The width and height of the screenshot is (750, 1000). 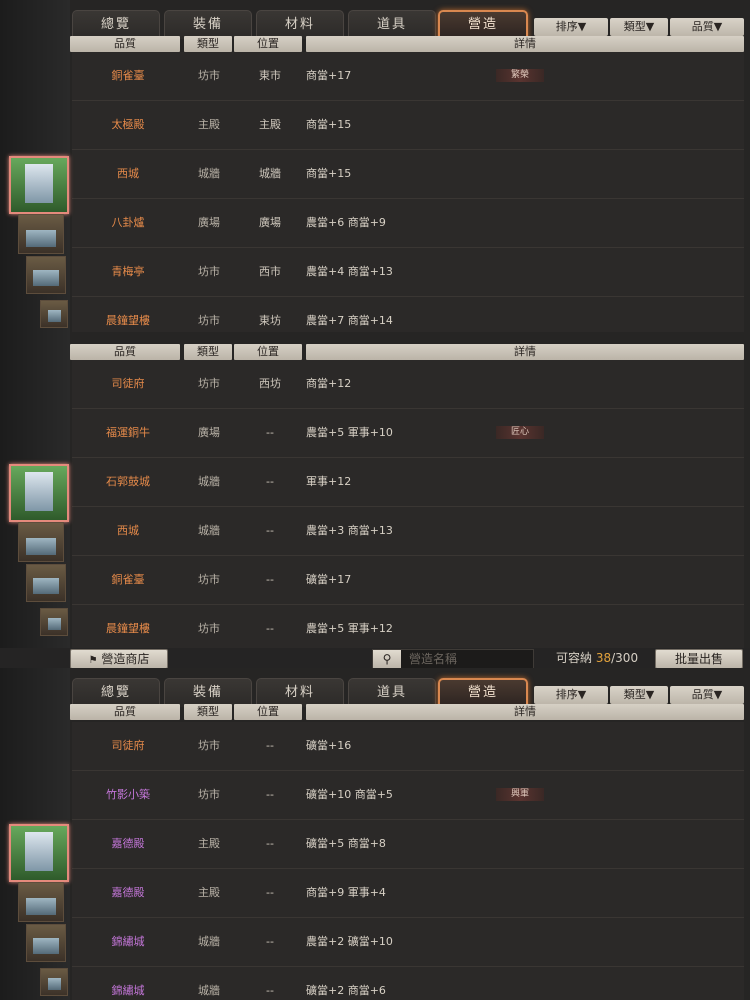 I want to click on batch-sell-button: 批量出售, so click(x=699, y=659).